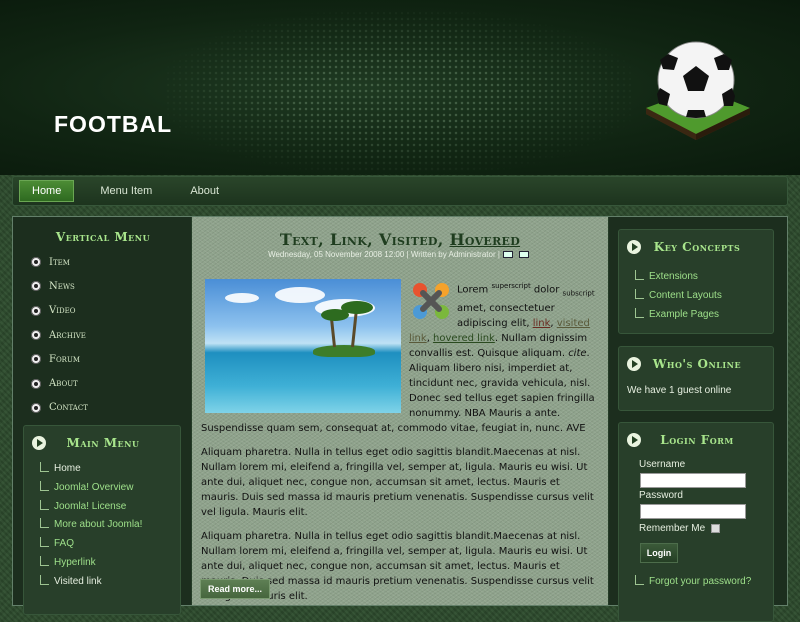 This screenshot has height=622, width=800. Describe the element at coordinates (68, 408) in the screenshot. I see `vmenu-label: Contact` at that location.